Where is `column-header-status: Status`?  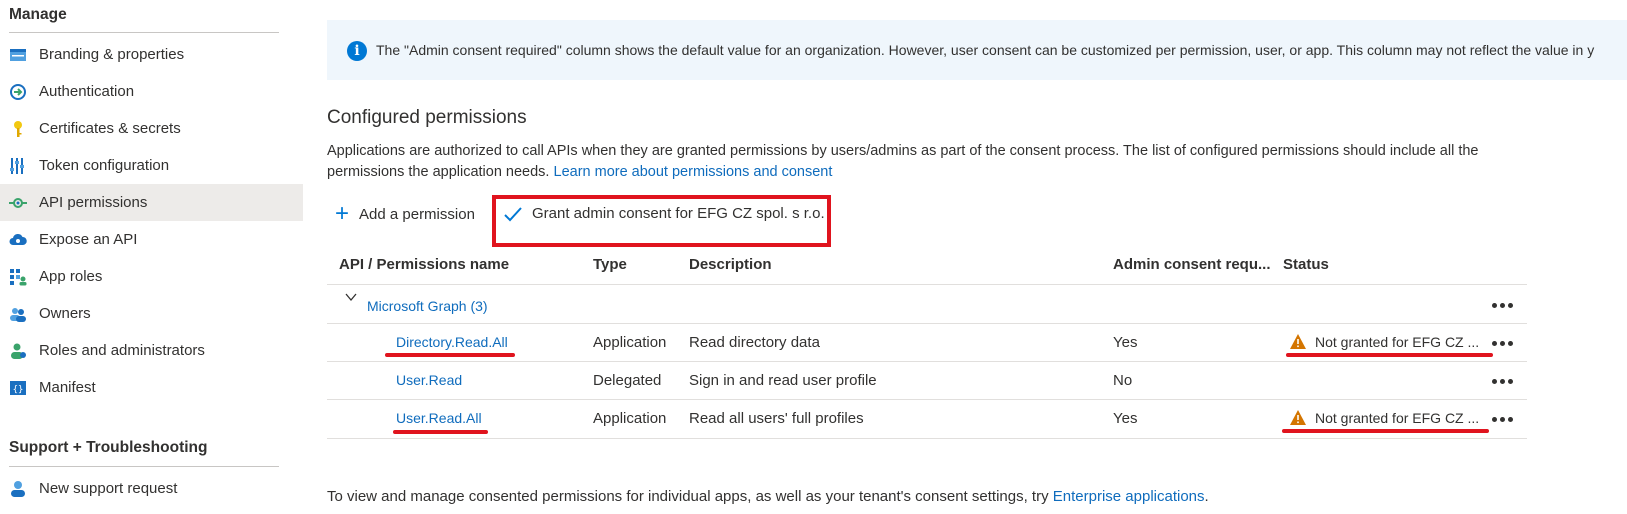
column-header-status: Status is located at coordinates (1306, 264).